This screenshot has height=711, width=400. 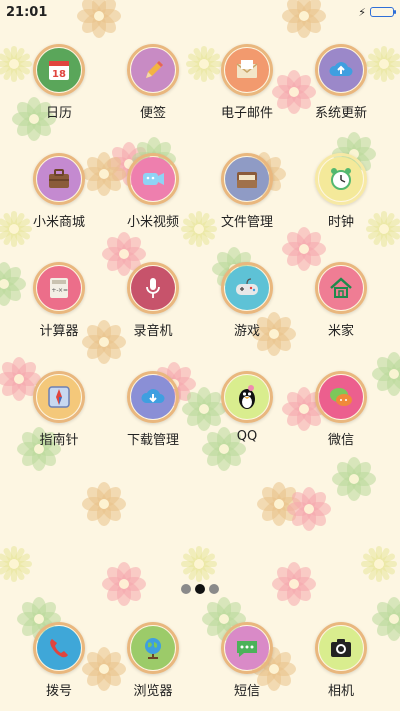 I want to click on globe-icon, so click(x=153, y=648).